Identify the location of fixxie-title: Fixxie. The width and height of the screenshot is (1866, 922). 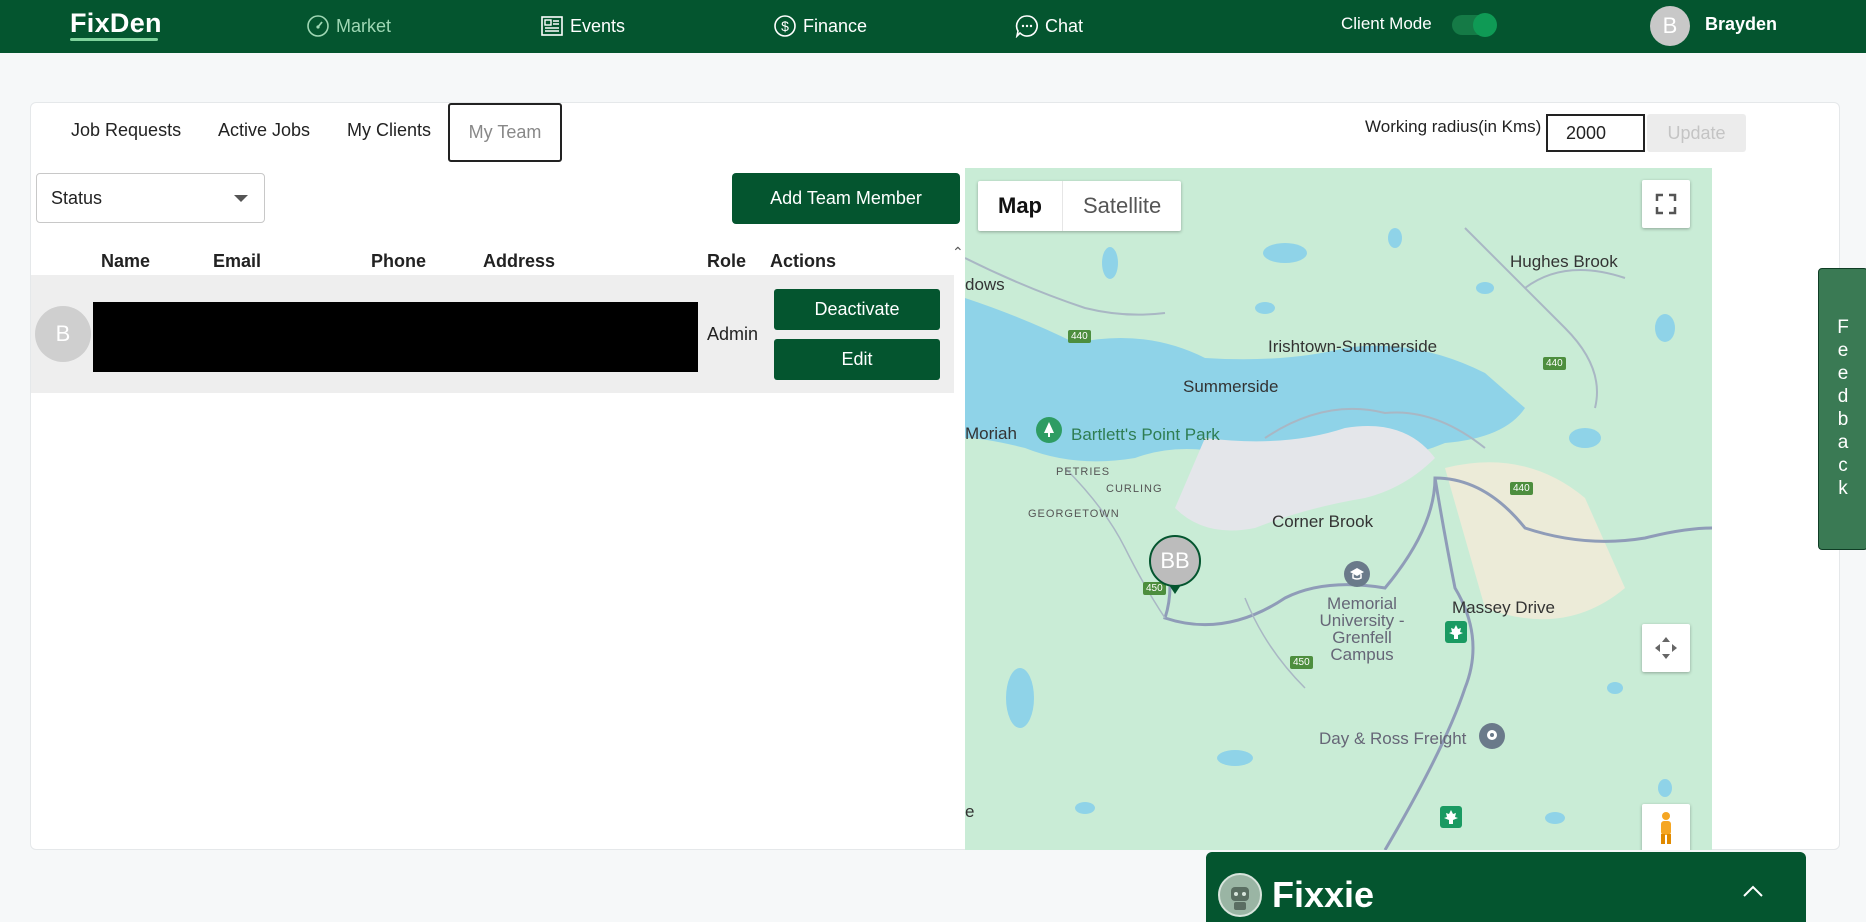
(1323, 894).